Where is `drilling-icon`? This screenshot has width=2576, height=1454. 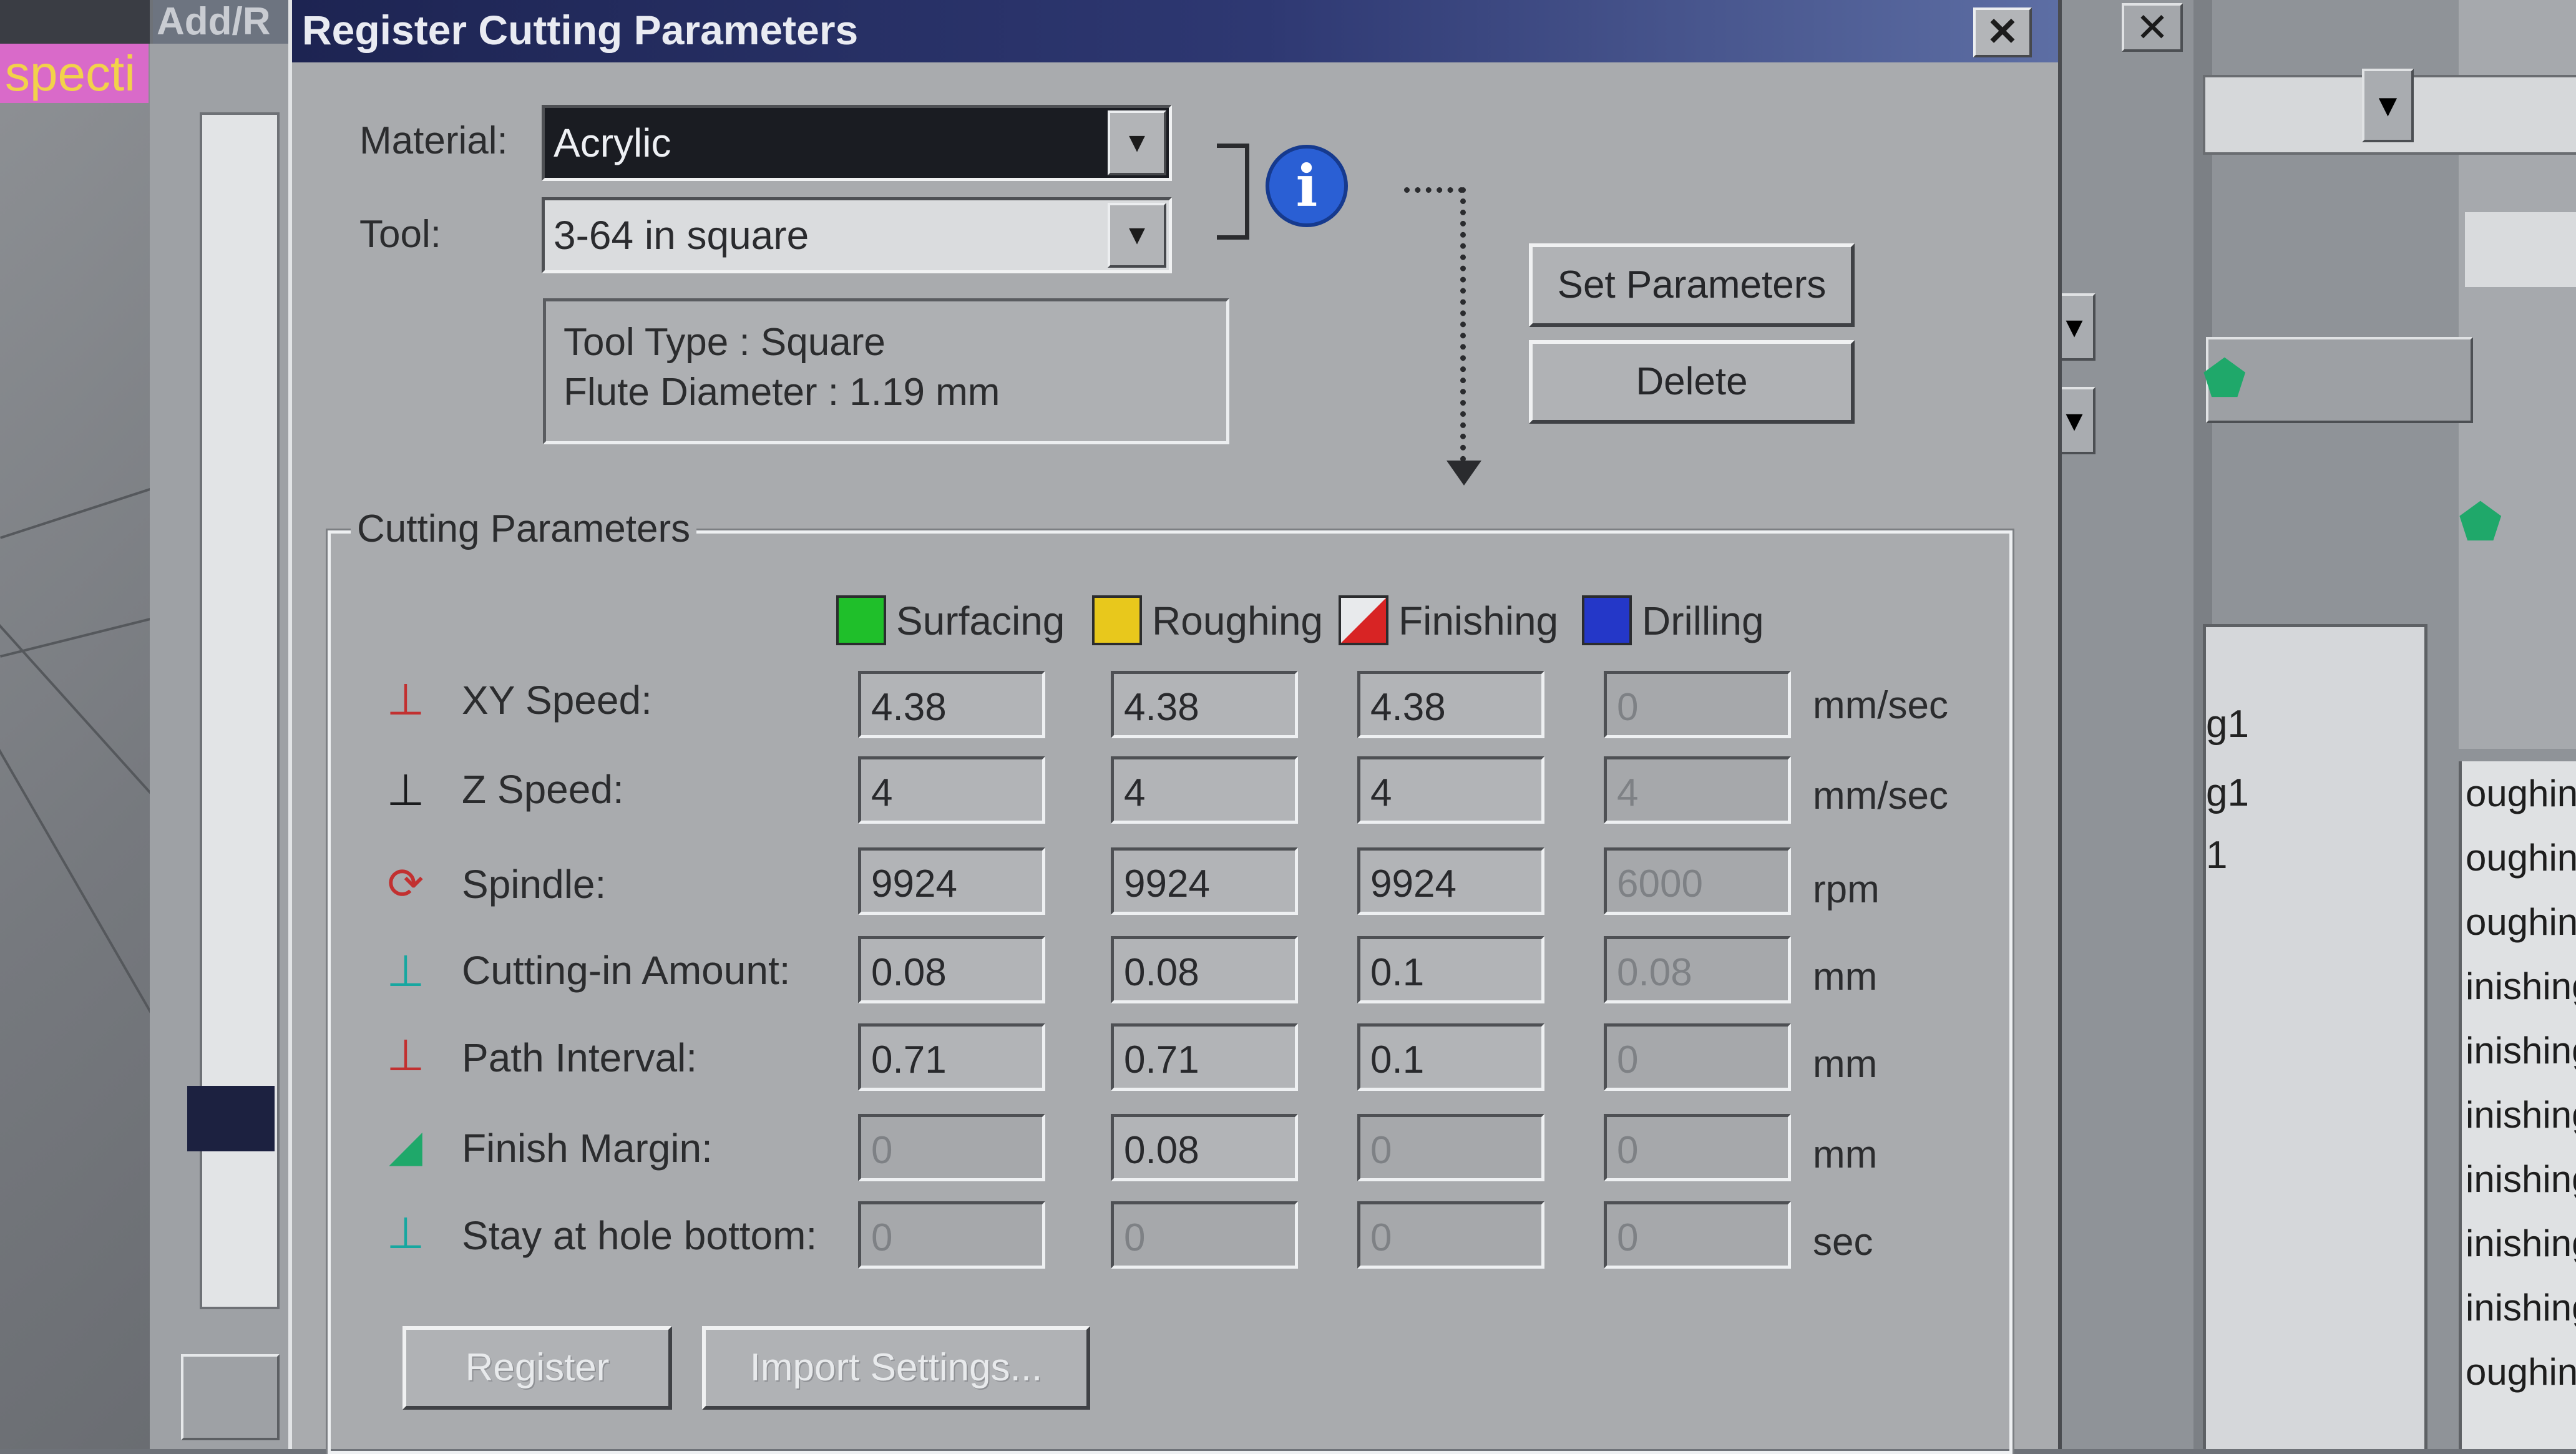
drilling-icon is located at coordinates (1607, 620).